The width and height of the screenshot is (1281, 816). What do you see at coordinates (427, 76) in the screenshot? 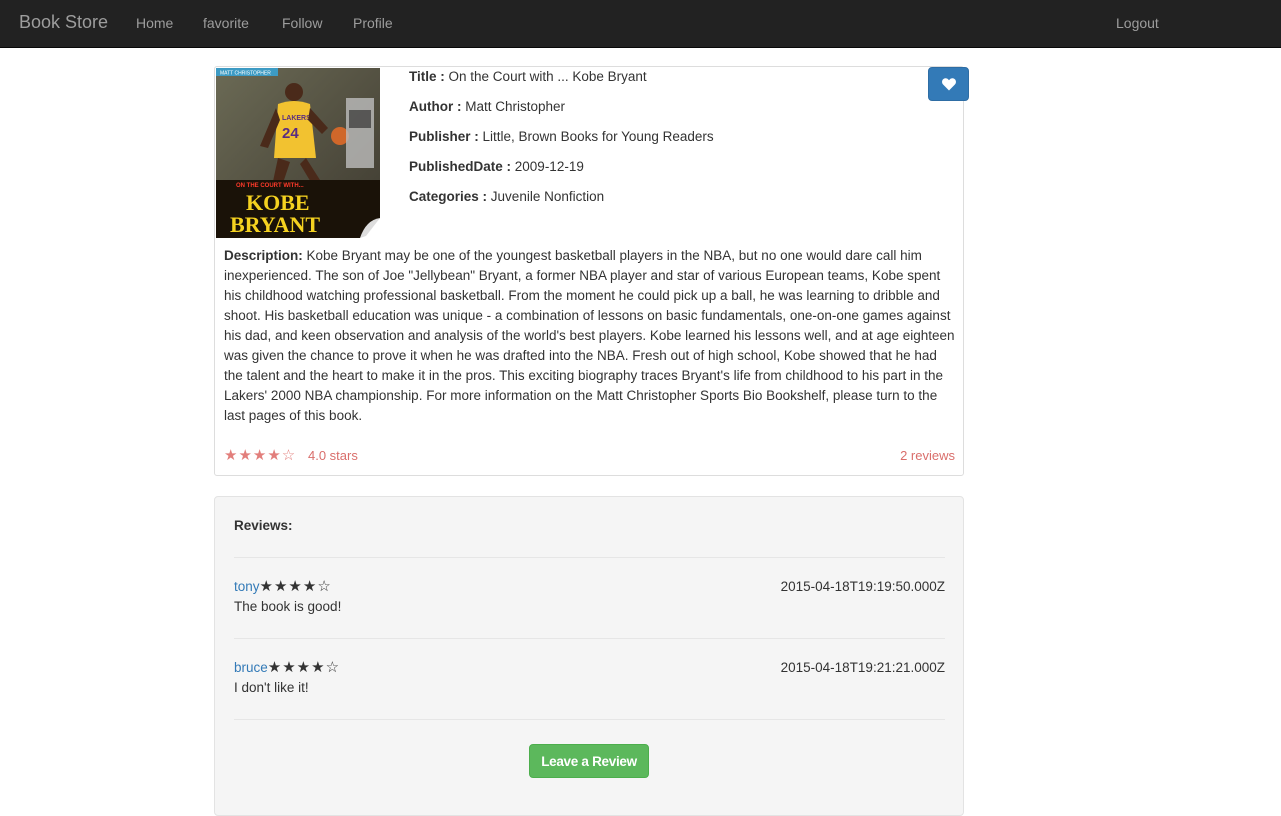
I see `title-label: Title :` at bounding box center [427, 76].